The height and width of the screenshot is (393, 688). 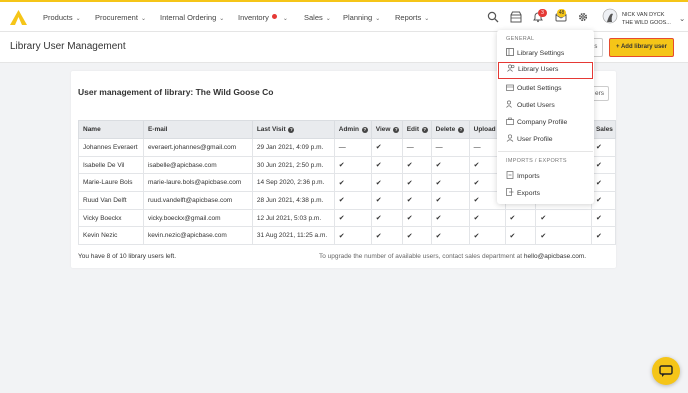 I want to click on outlet-users-icon, so click(x=509, y=104).